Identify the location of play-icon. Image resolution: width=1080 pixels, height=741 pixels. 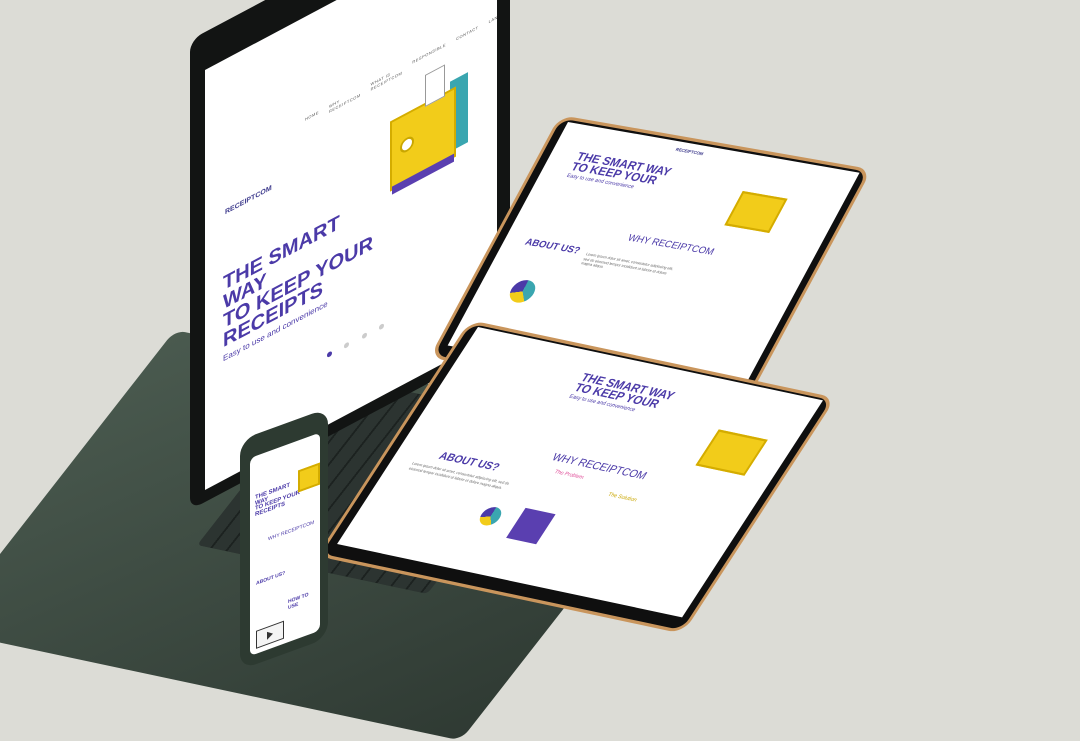
(270, 634).